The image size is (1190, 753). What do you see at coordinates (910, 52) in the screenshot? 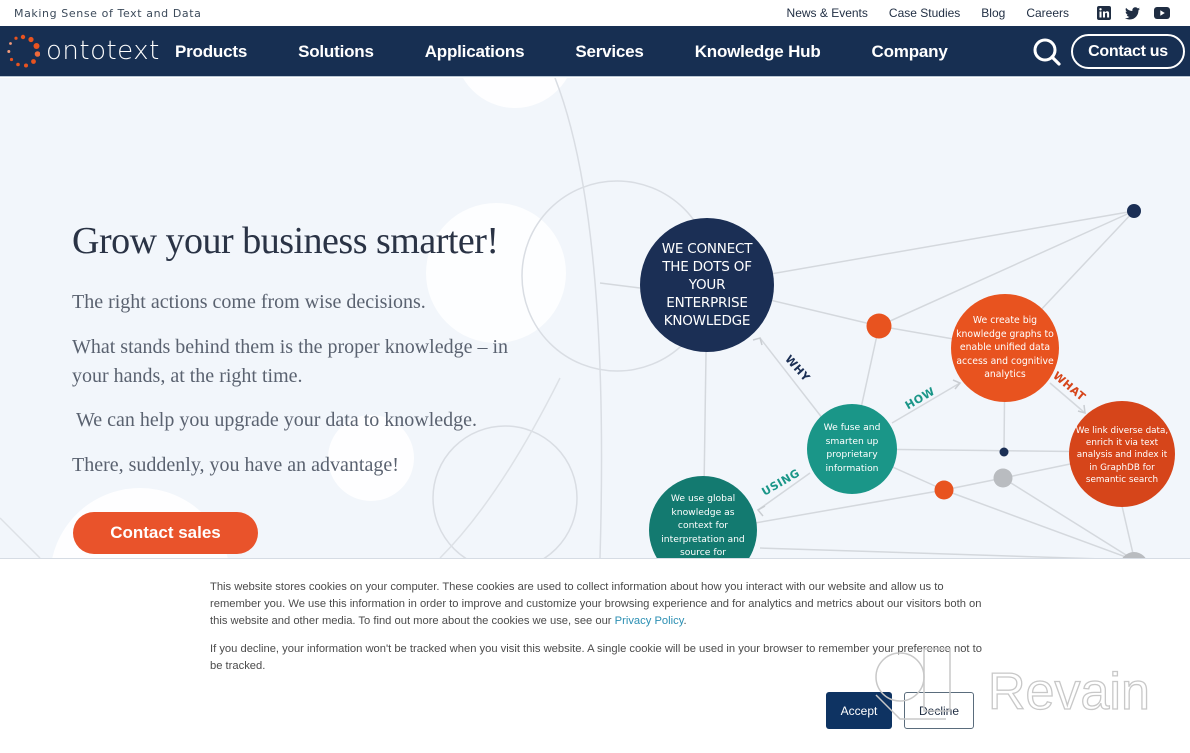
I see `nav-item-company: Company` at bounding box center [910, 52].